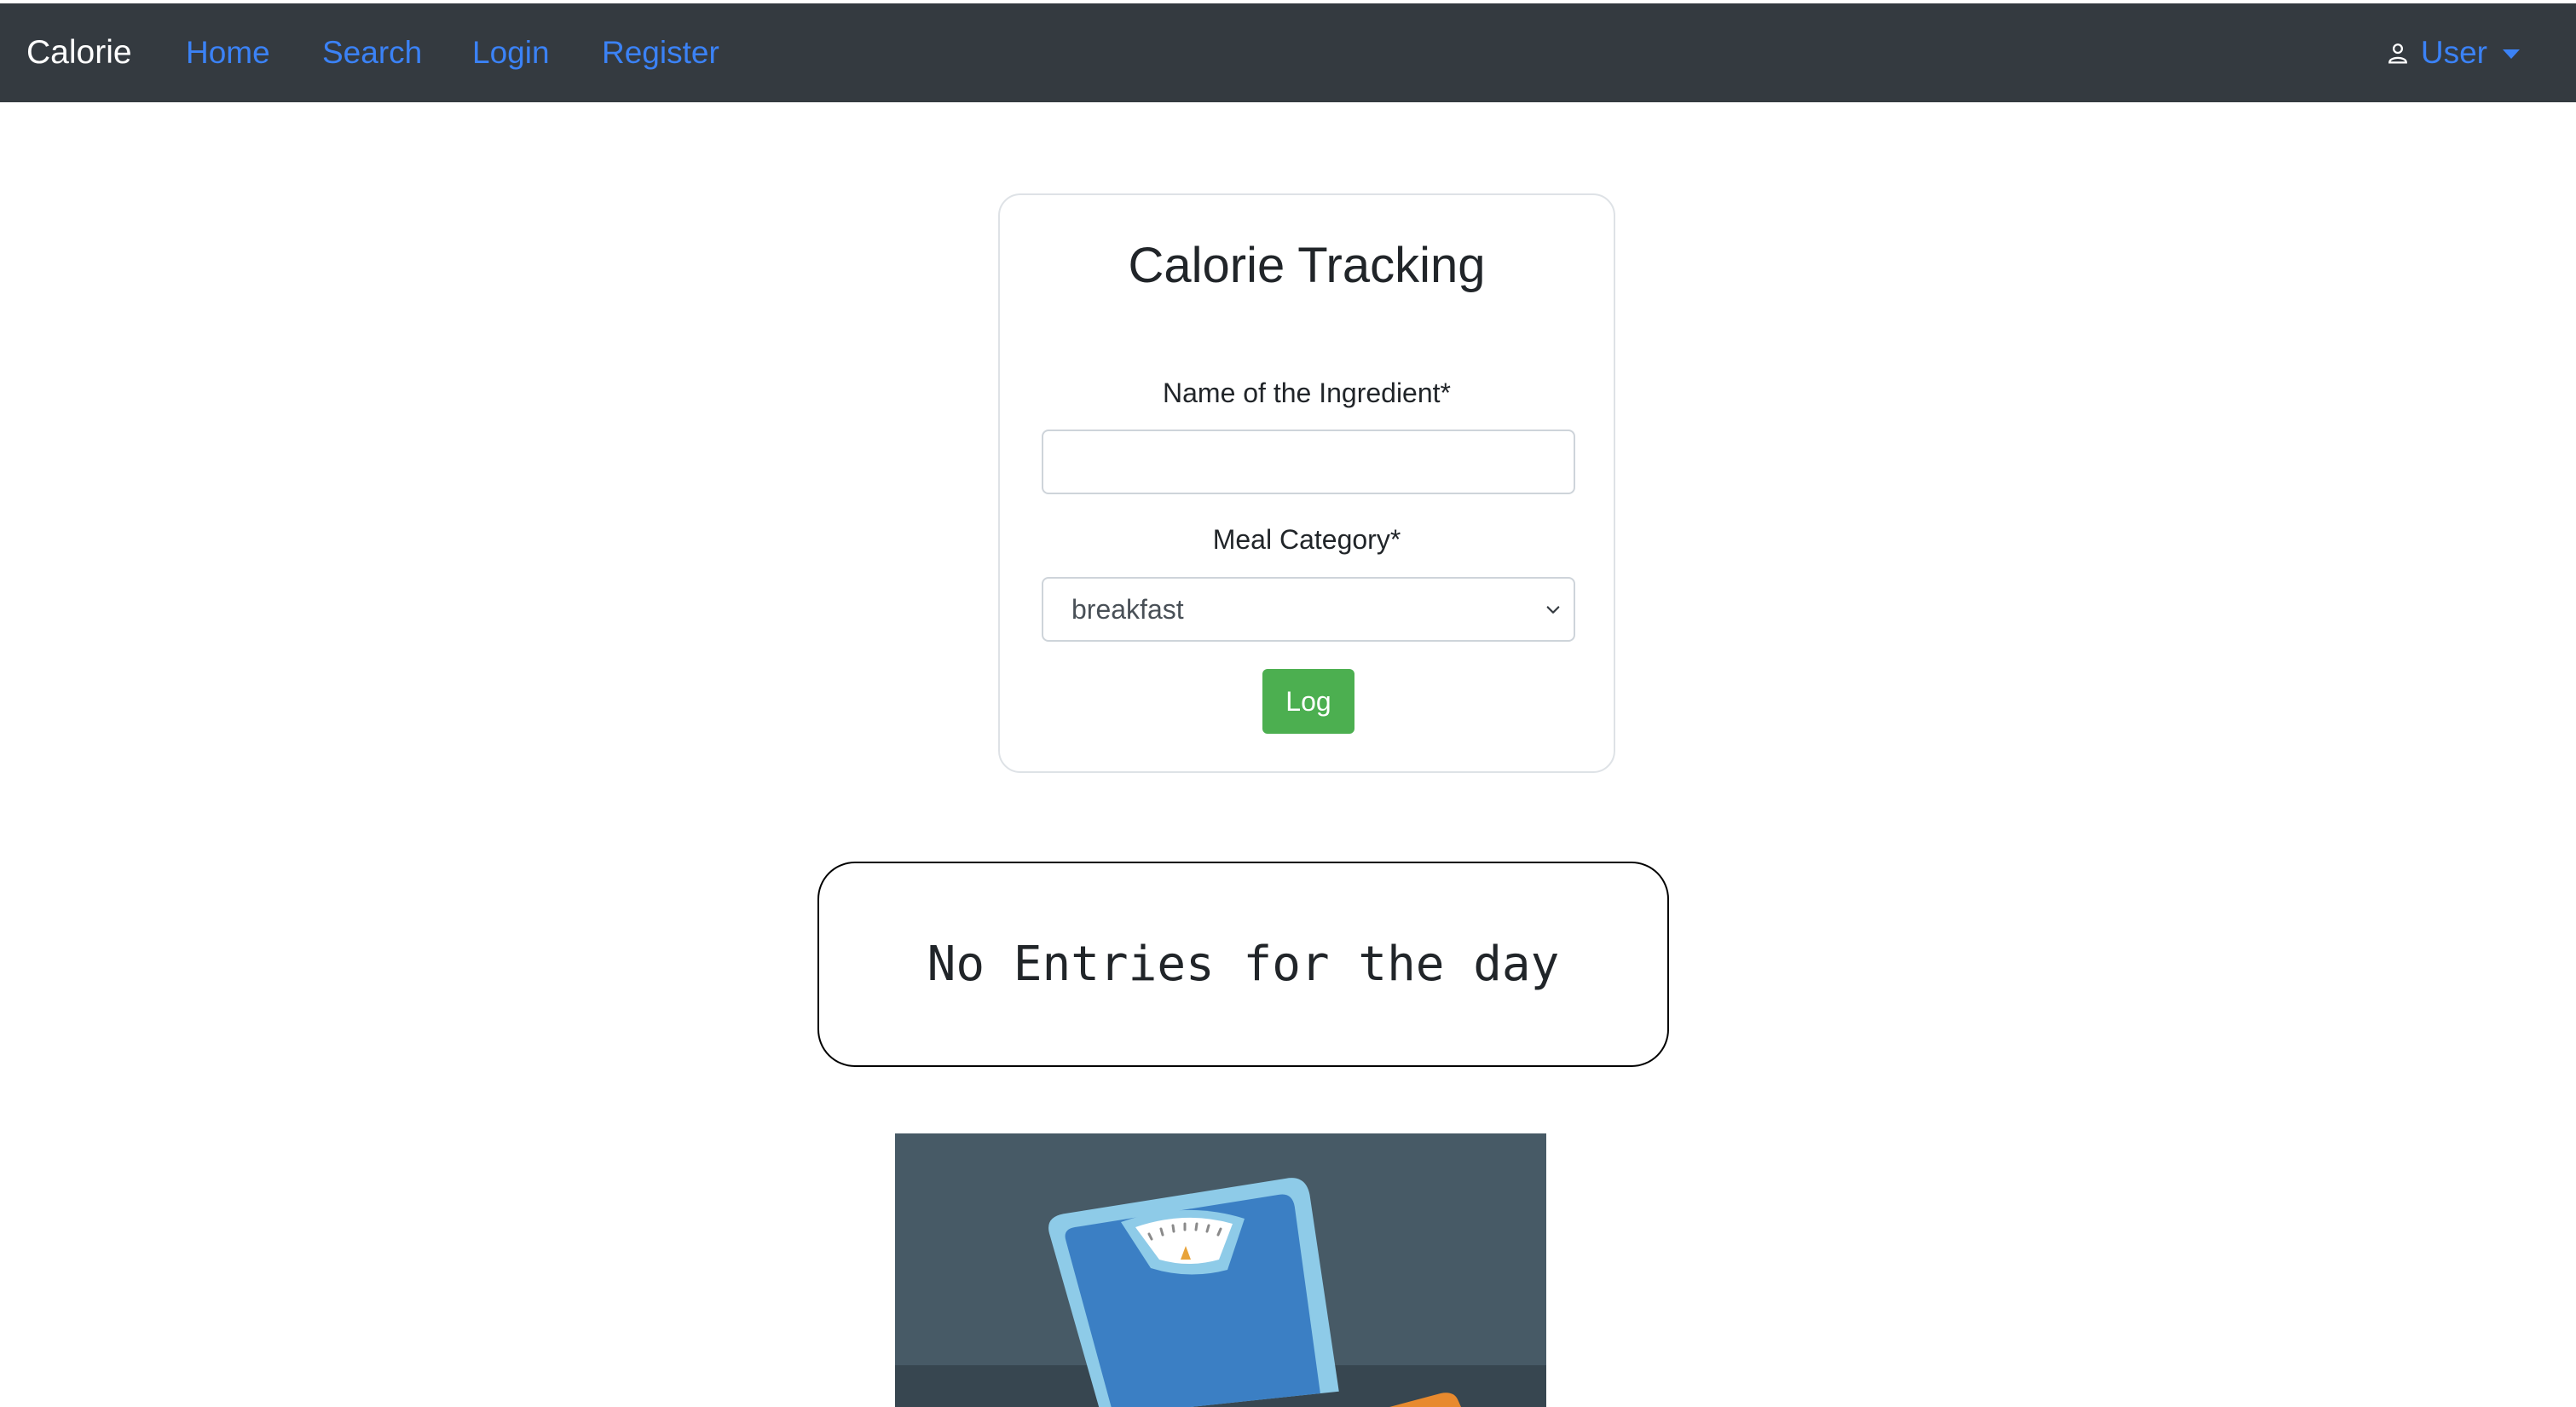 The image size is (2576, 1407). I want to click on meal-category-select: breakfast, so click(1308, 609).